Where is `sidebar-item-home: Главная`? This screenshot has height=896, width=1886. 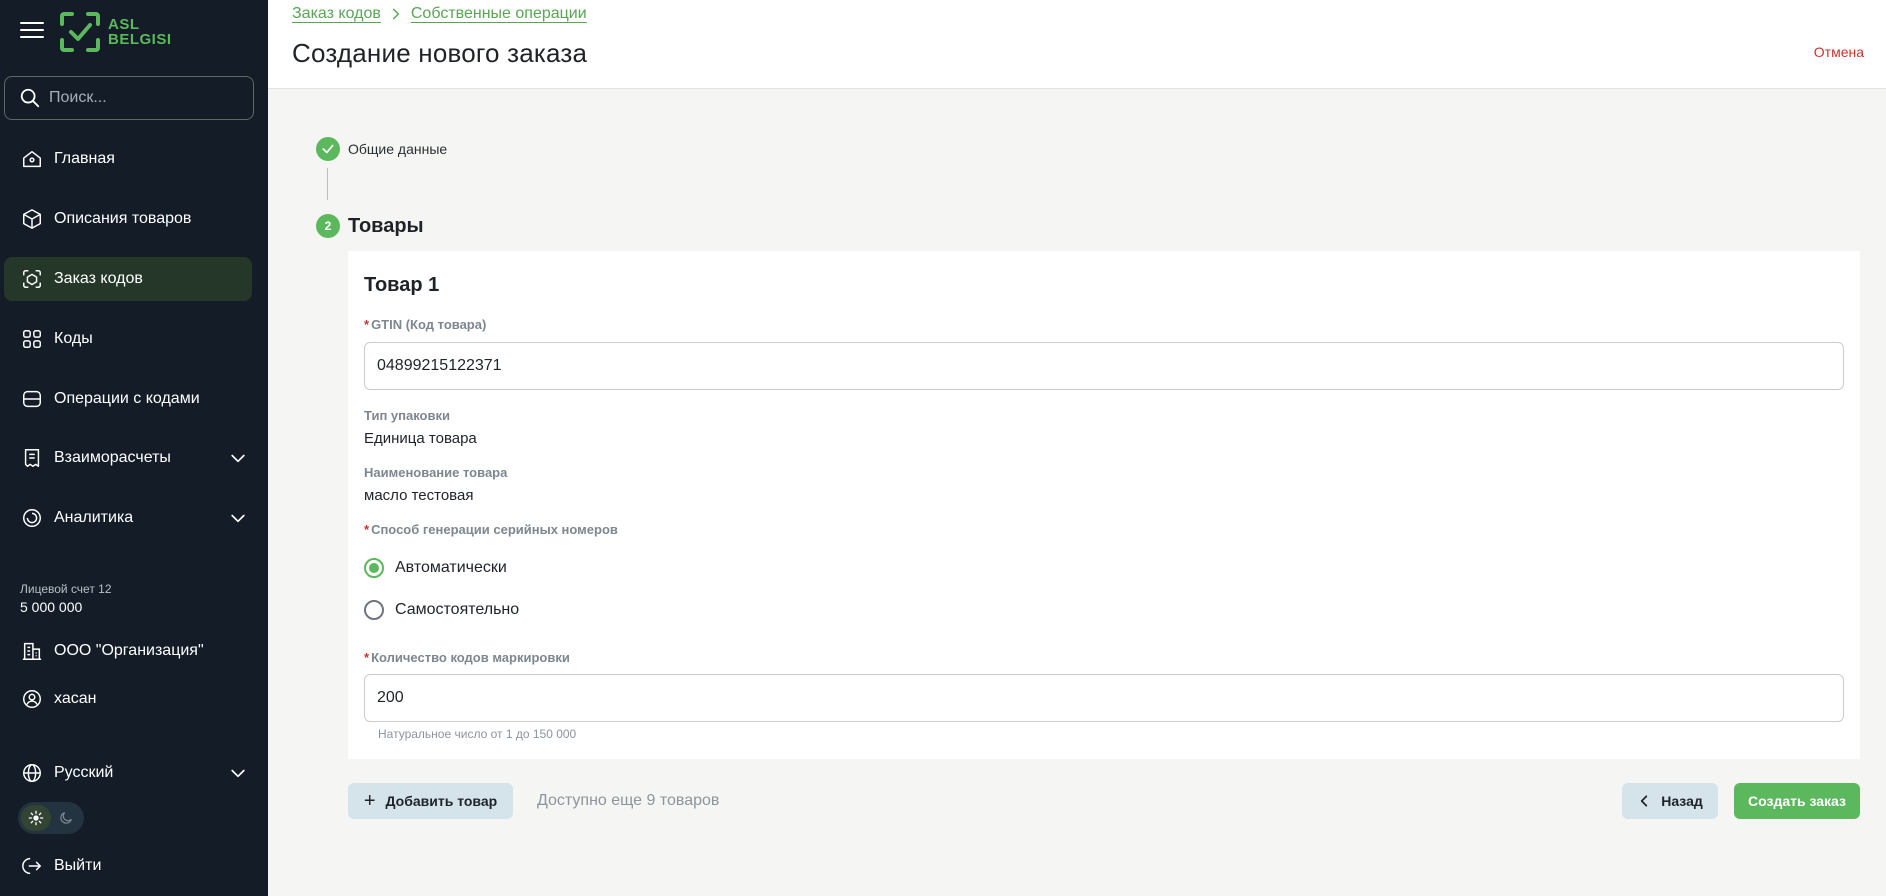
sidebar-item-home: Главная is located at coordinates (128, 159).